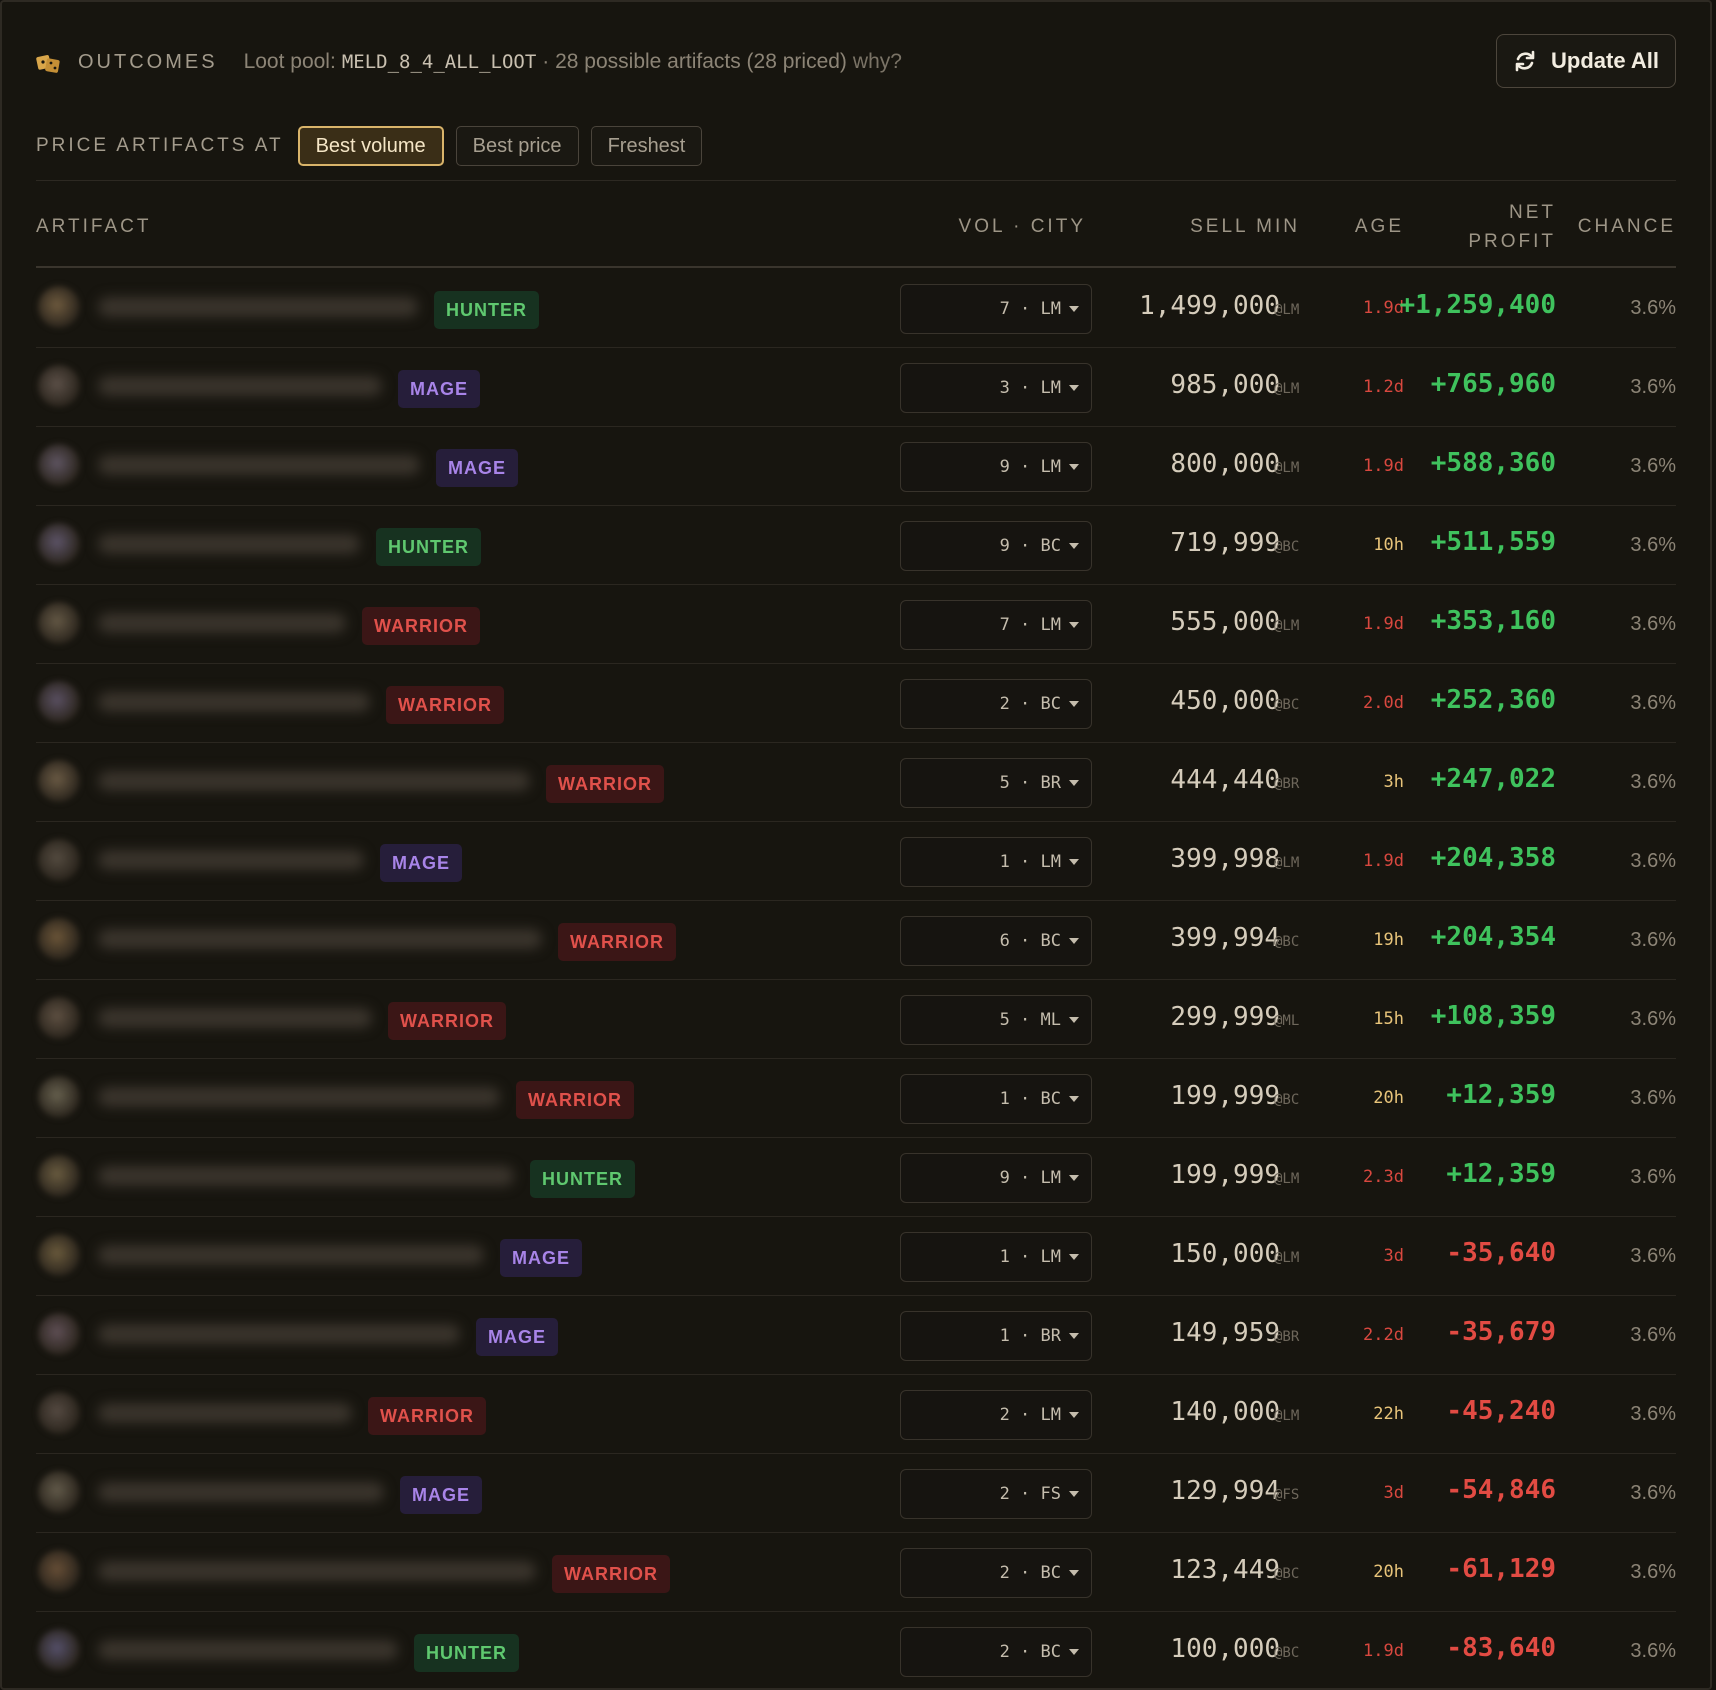  I want to click on table-row: WARRIOR 2 · BC 123,449 @BC 20h -61,129 3.6%, so click(856, 1572).